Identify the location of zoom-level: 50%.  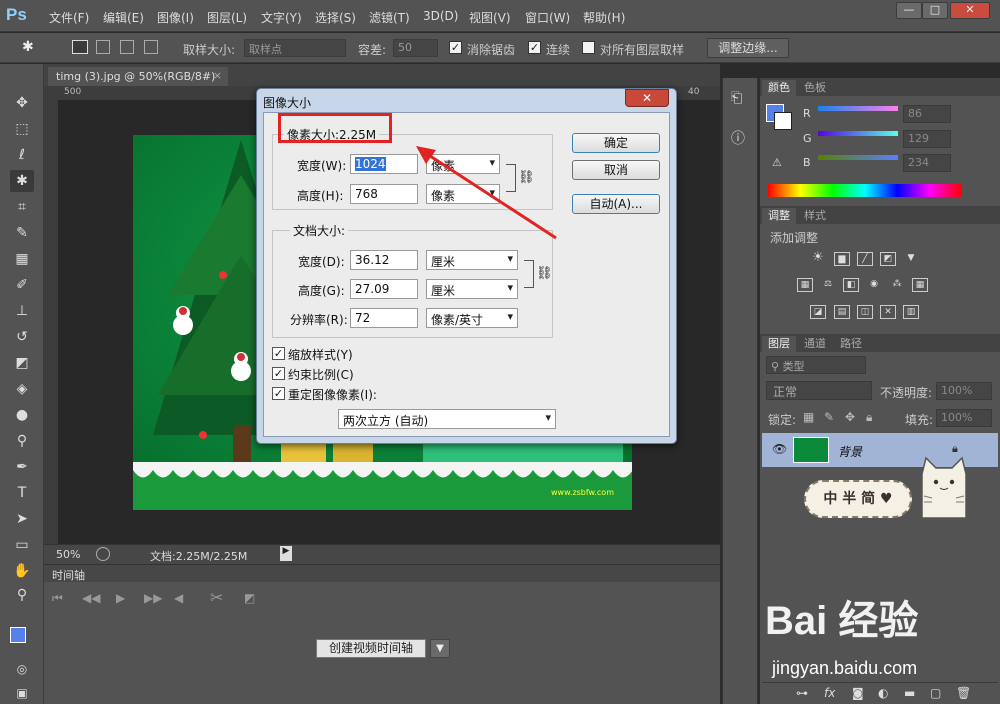
(68, 554).